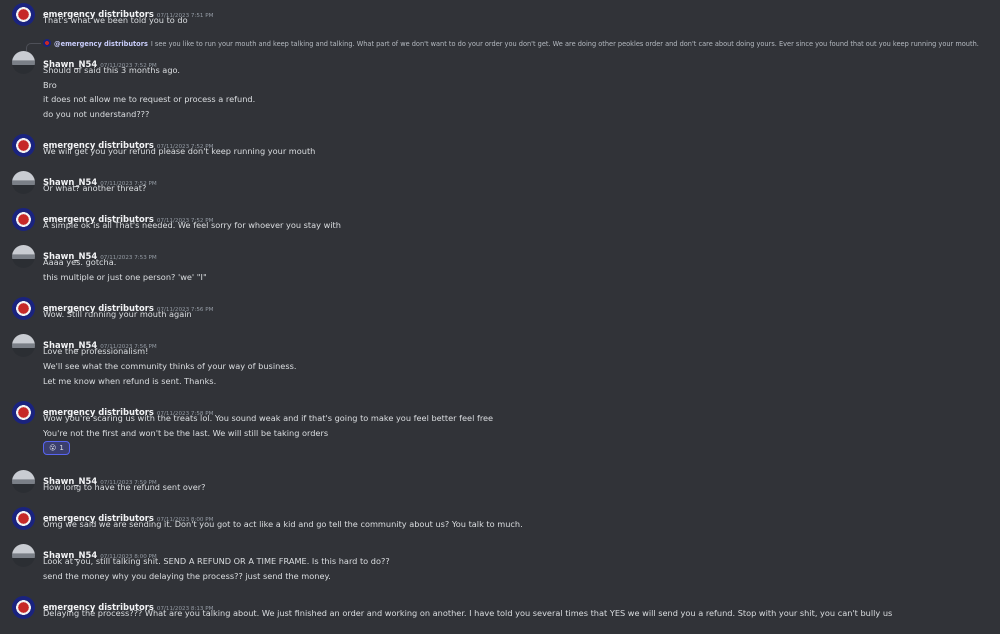 This screenshot has width=1000, height=634. What do you see at coordinates (50, 85) in the screenshot?
I see `message-text: Bro` at bounding box center [50, 85].